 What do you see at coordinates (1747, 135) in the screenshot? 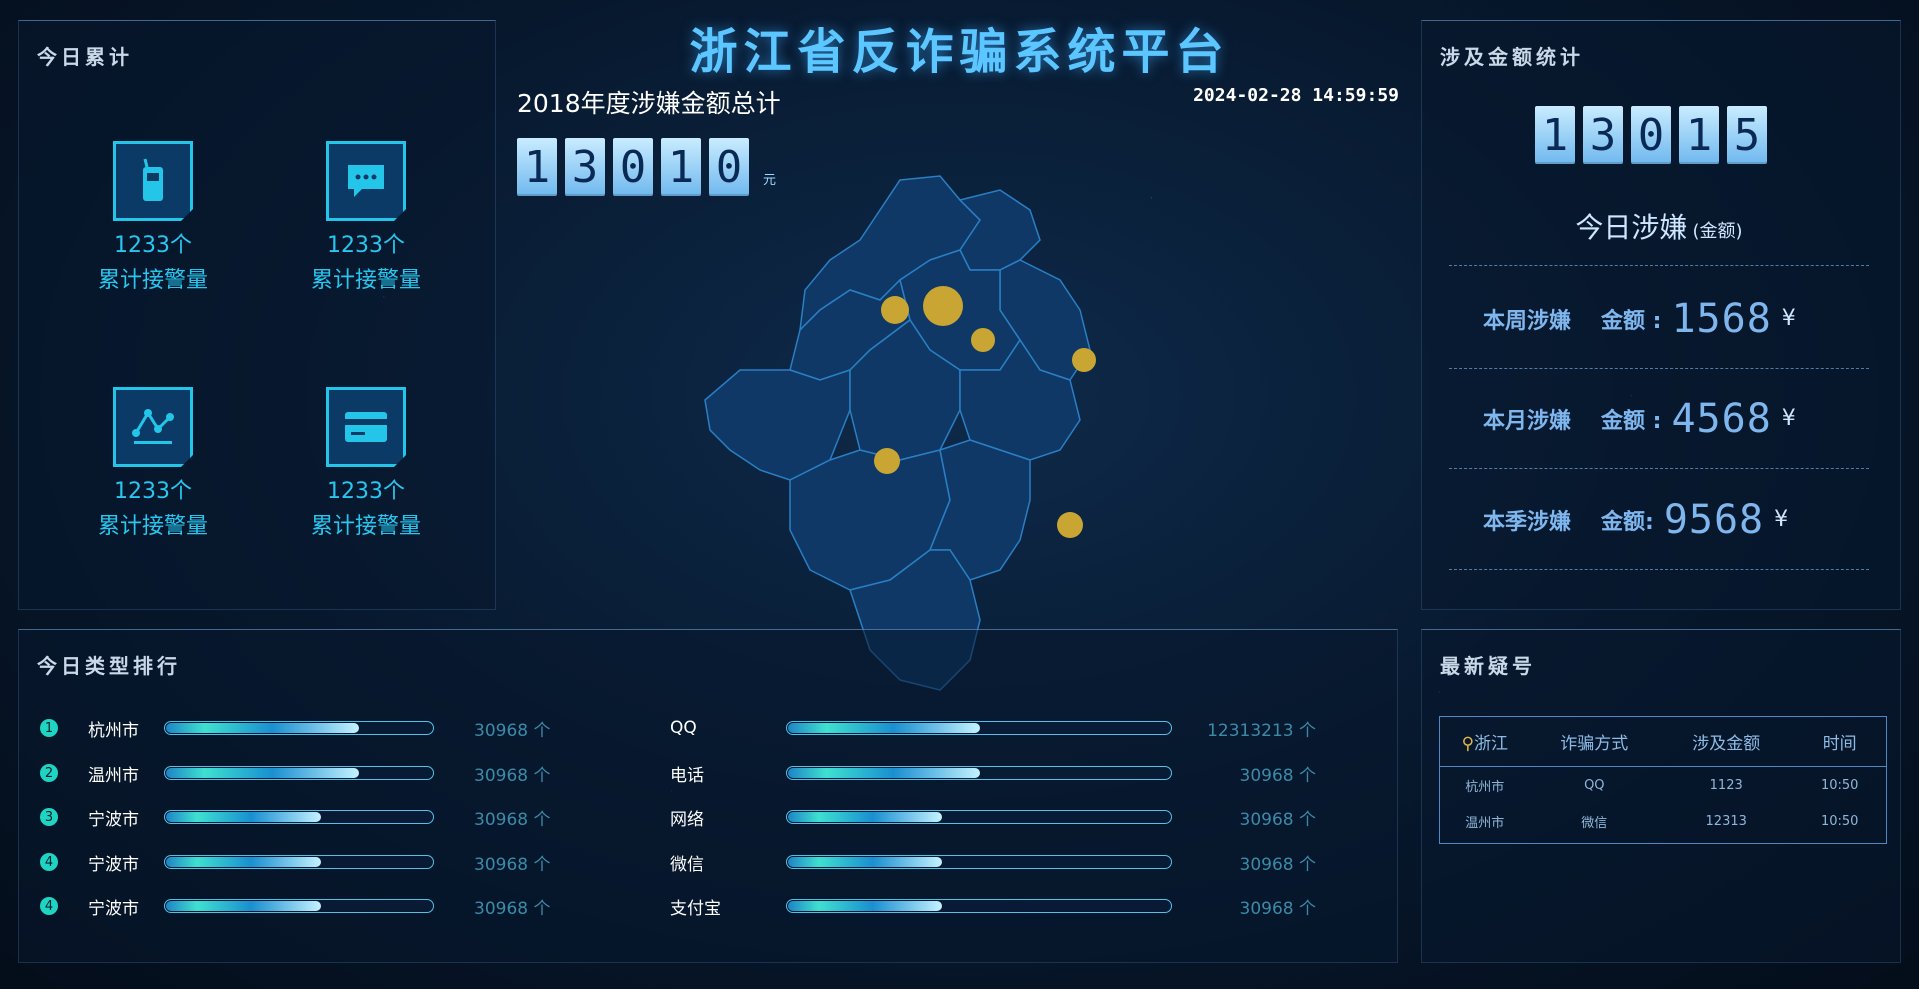
I see `digit: 5` at bounding box center [1747, 135].